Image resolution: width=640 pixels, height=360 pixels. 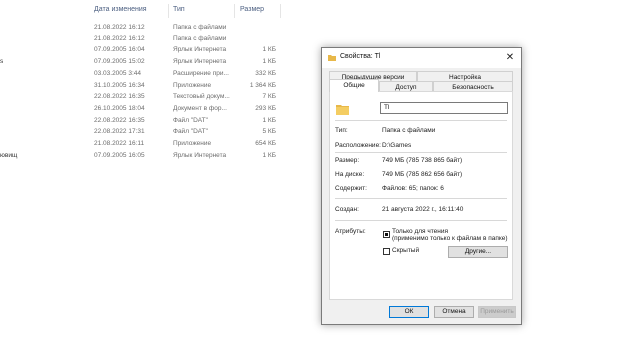 I want to click on file-size: 7 КБ, so click(x=269, y=96).